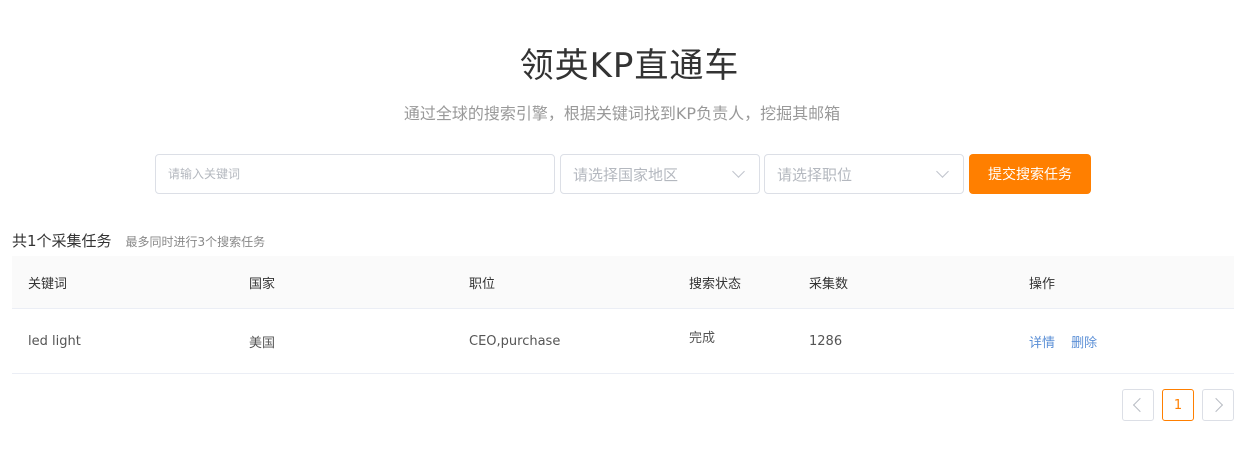 This screenshot has height=450, width=1259. What do you see at coordinates (1084, 343) in the screenshot?
I see `delete-link: 删除` at bounding box center [1084, 343].